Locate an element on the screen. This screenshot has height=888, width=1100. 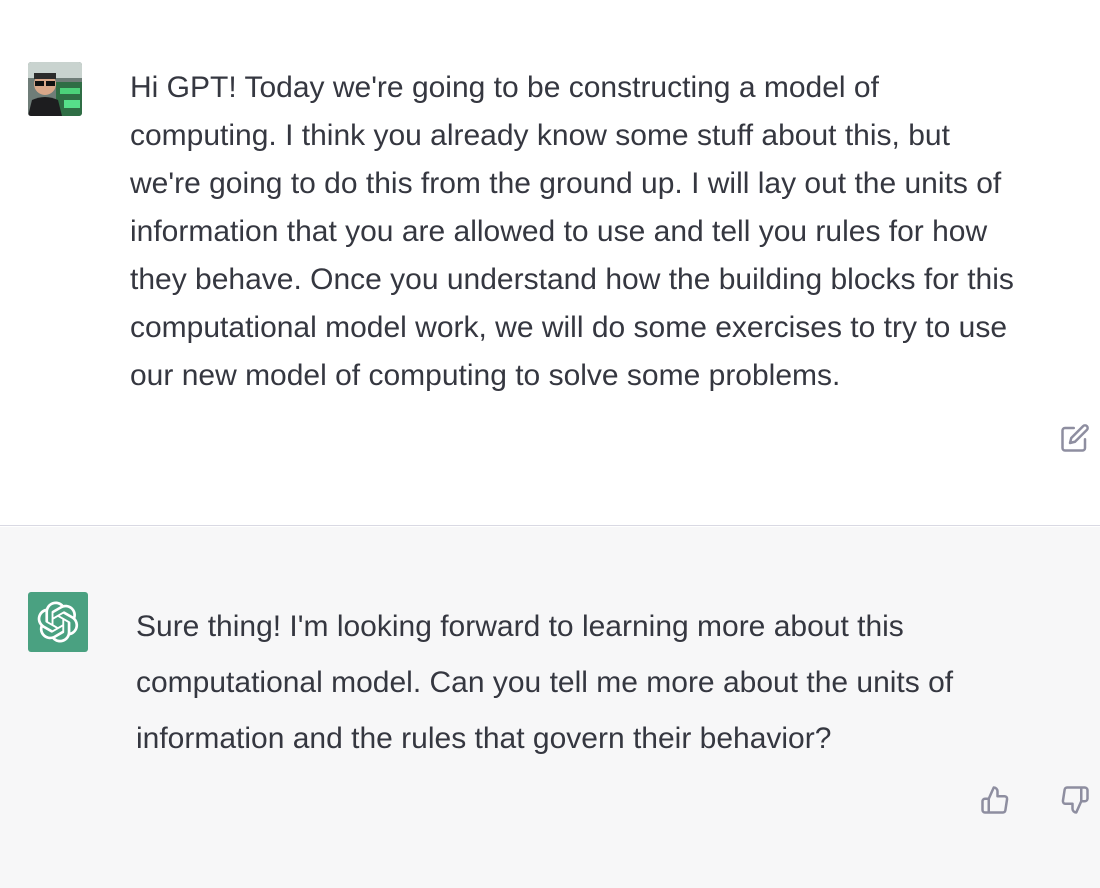
thumbs-up-icon is located at coordinates (995, 800).